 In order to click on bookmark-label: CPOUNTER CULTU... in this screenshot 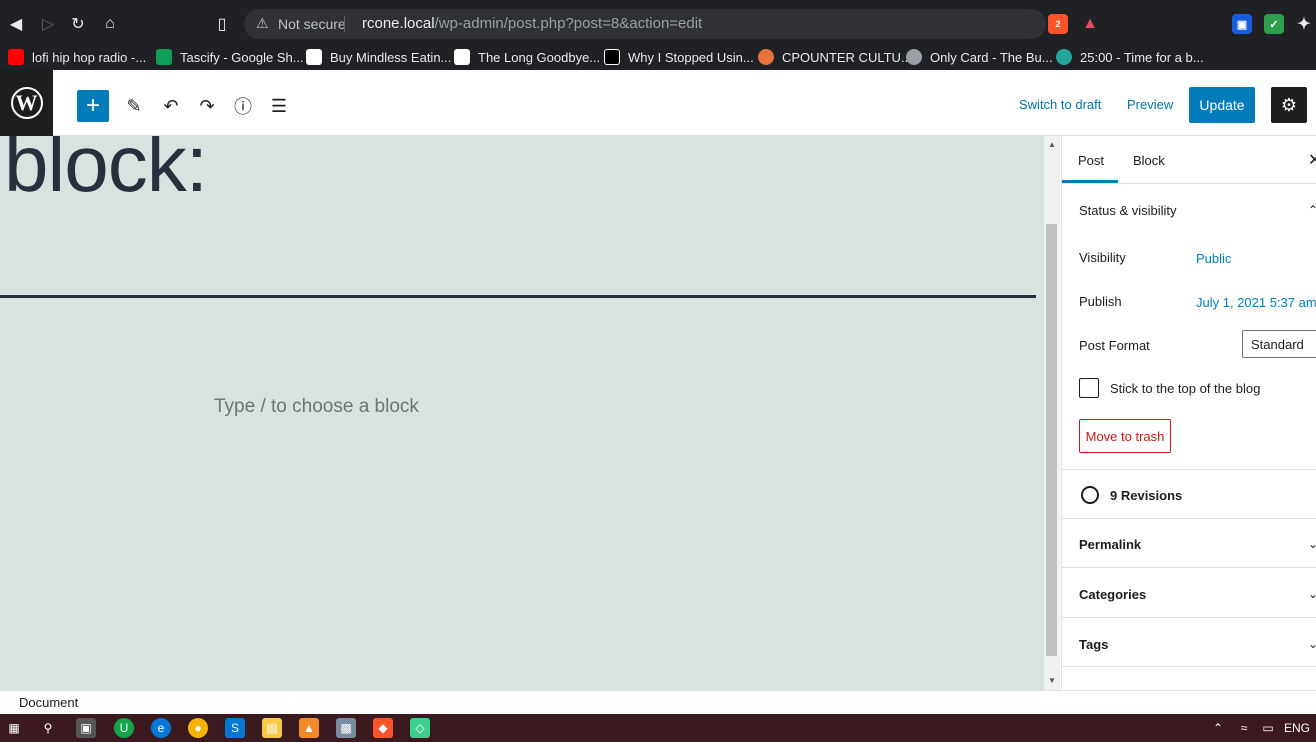, I will do `click(847, 57)`.